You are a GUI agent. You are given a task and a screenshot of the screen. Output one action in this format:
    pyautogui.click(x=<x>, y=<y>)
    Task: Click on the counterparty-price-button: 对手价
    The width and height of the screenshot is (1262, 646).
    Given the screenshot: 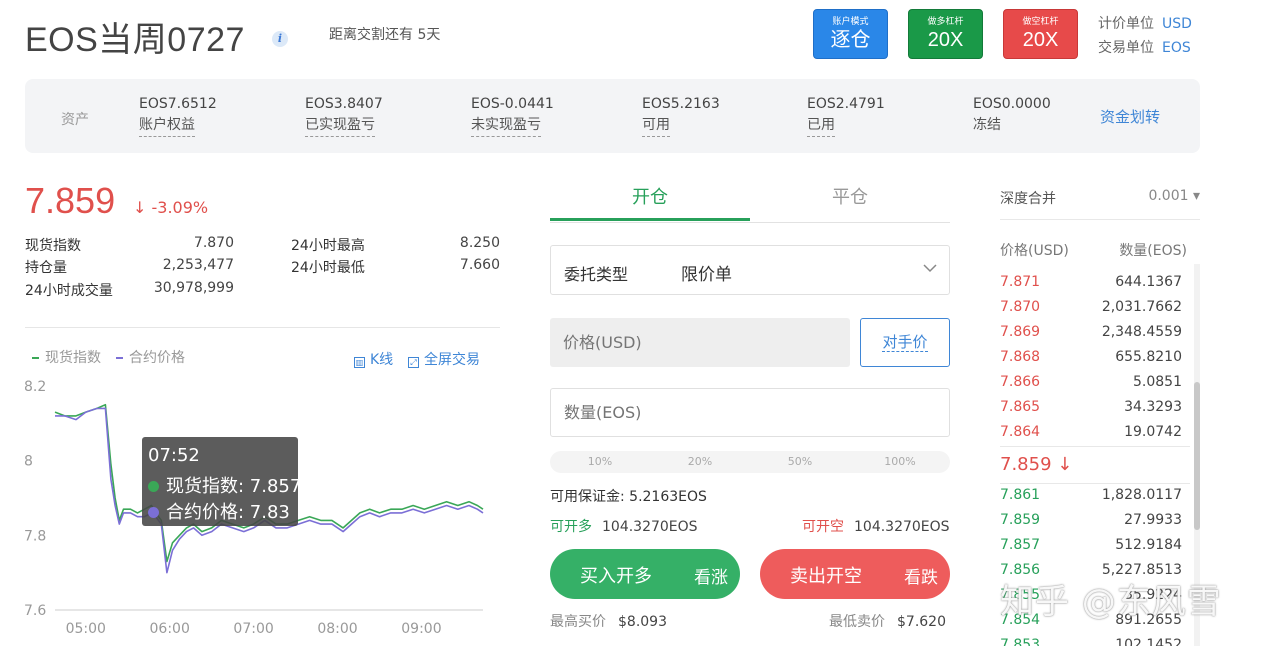 What is the action you would take?
    pyautogui.click(x=905, y=342)
    